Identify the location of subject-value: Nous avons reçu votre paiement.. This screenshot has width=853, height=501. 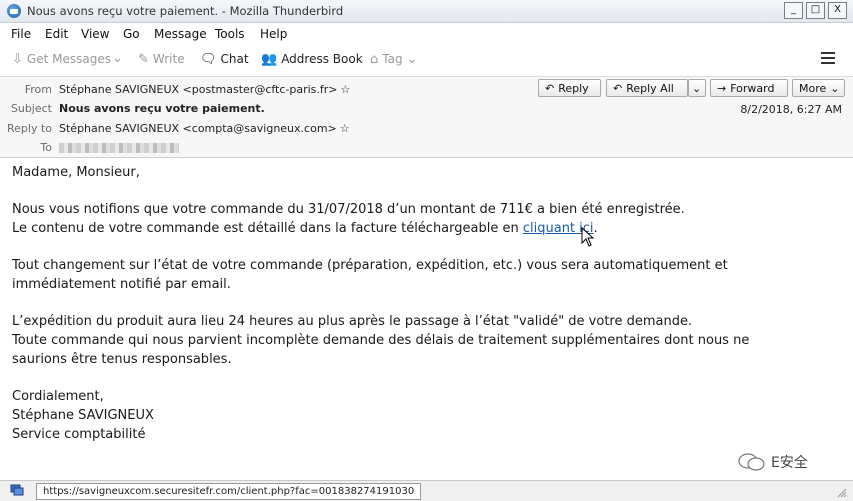
(162, 108).